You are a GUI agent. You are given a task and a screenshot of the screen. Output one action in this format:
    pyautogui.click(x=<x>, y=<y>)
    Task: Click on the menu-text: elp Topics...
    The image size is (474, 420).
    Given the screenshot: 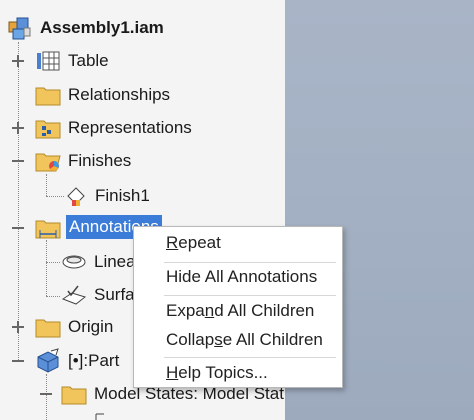 What is the action you would take?
    pyautogui.click(x=223, y=372)
    